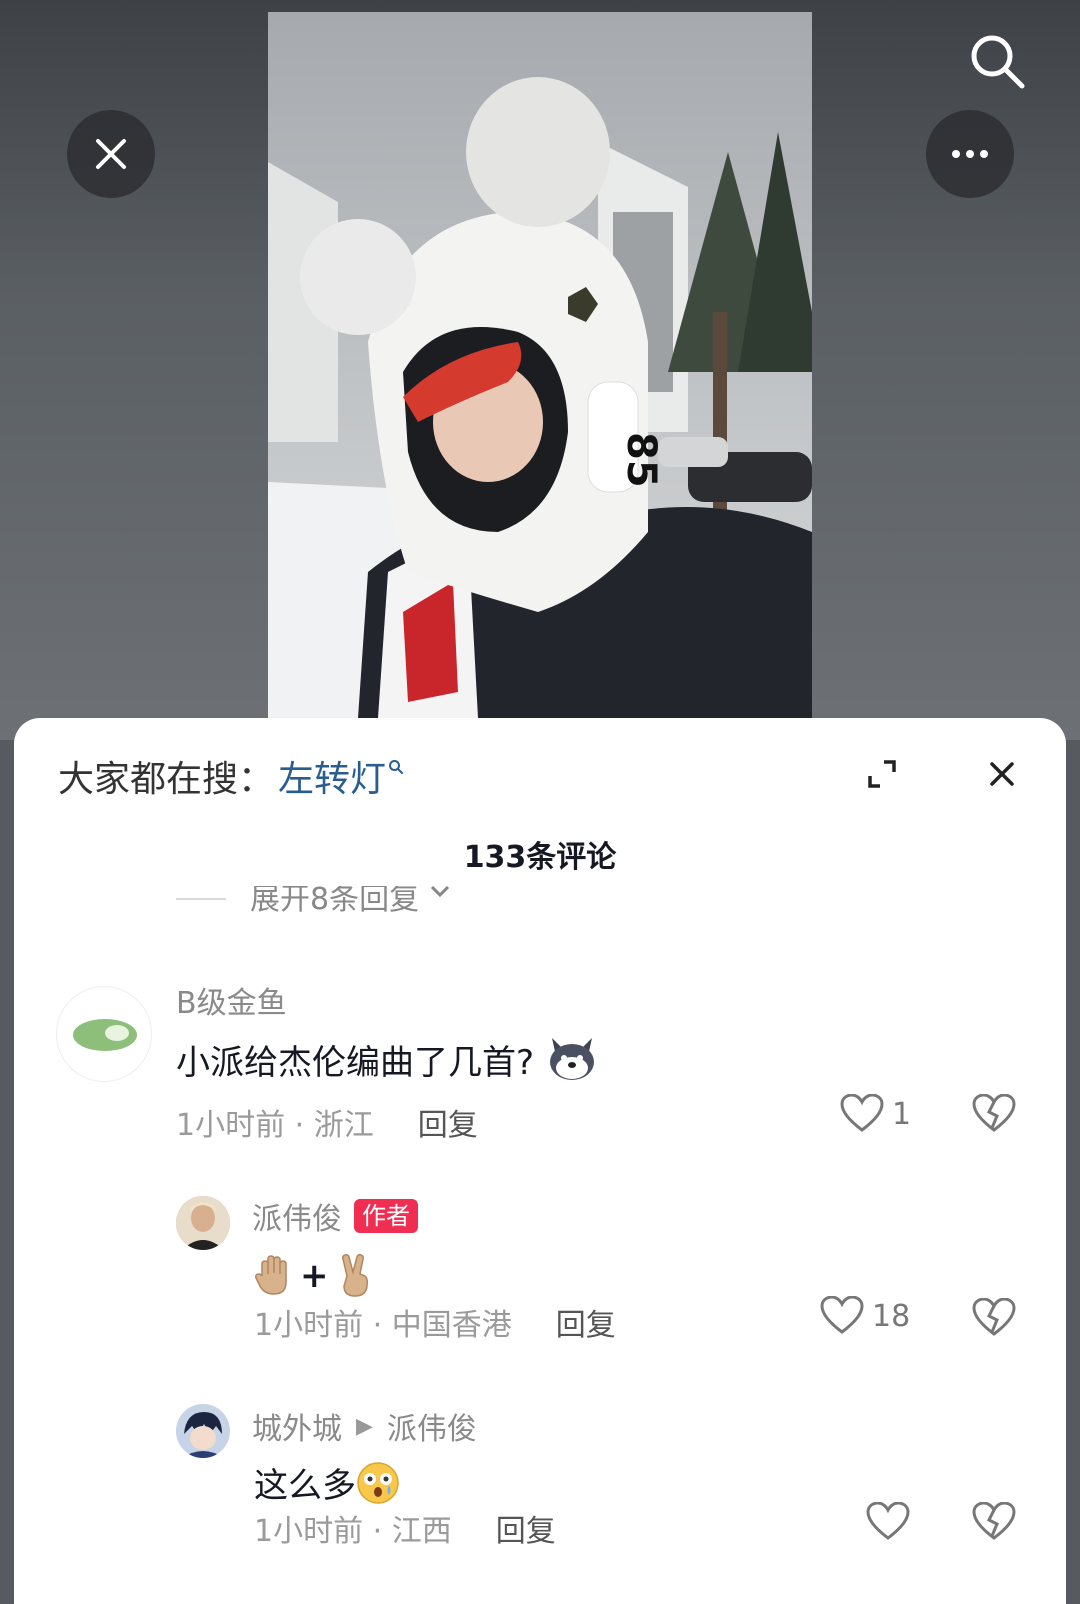 The image size is (1080, 1604). Describe the element at coordinates (354, 1275) in the screenshot. I see `victory-hand-emoji-icon` at that location.